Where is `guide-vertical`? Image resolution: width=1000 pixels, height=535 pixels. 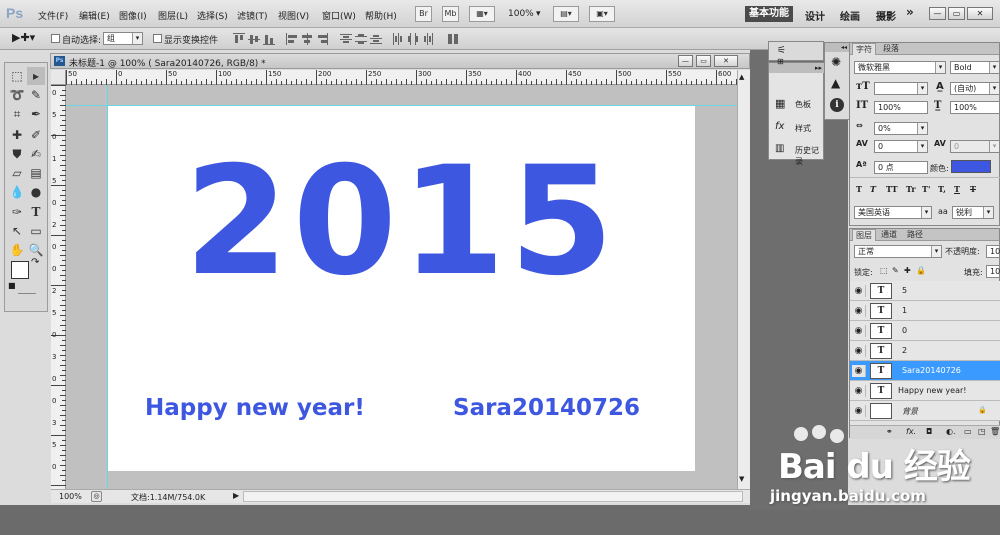 guide-vertical is located at coordinates (107, 287).